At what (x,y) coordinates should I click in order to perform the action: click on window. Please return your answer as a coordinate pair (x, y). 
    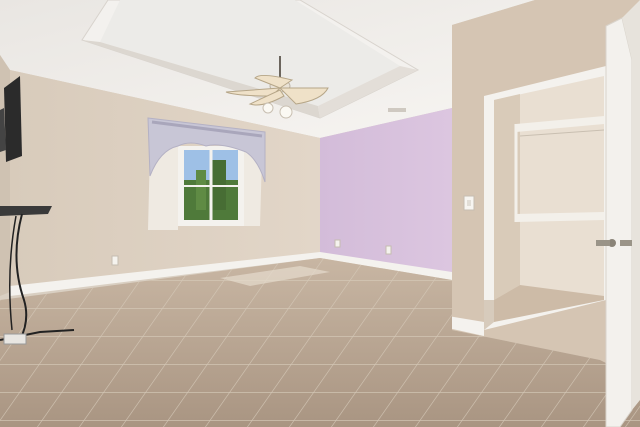
    Looking at the image, I should click on (206, 173).